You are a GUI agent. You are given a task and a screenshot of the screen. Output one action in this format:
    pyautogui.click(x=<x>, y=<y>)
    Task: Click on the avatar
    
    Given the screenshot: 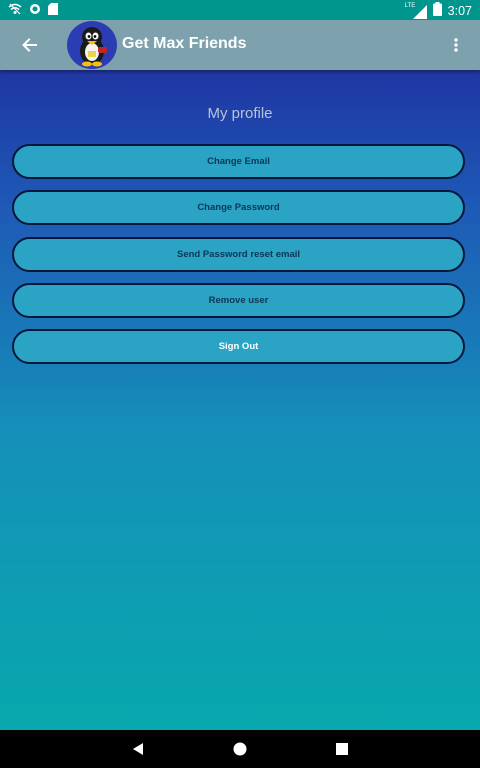 What is the action you would take?
    pyautogui.click(x=92, y=45)
    